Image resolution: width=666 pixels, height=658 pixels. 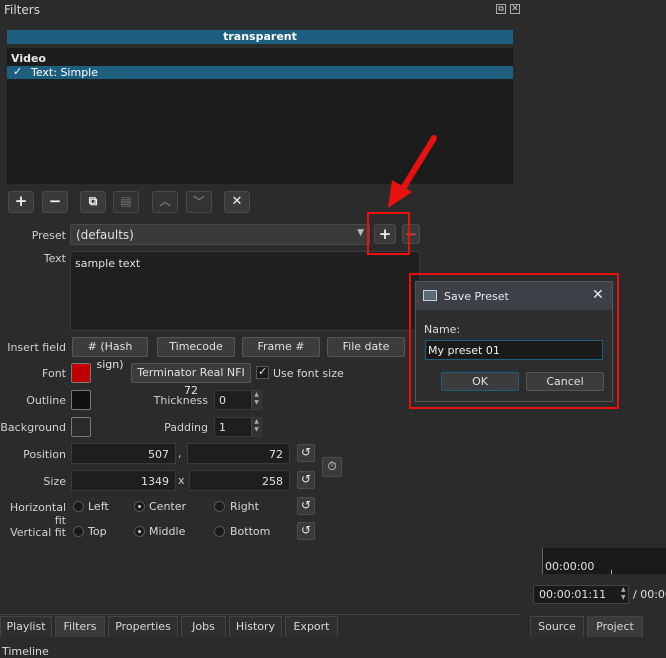 I want to click on font-color-swatch, so click(x=81, y=373).